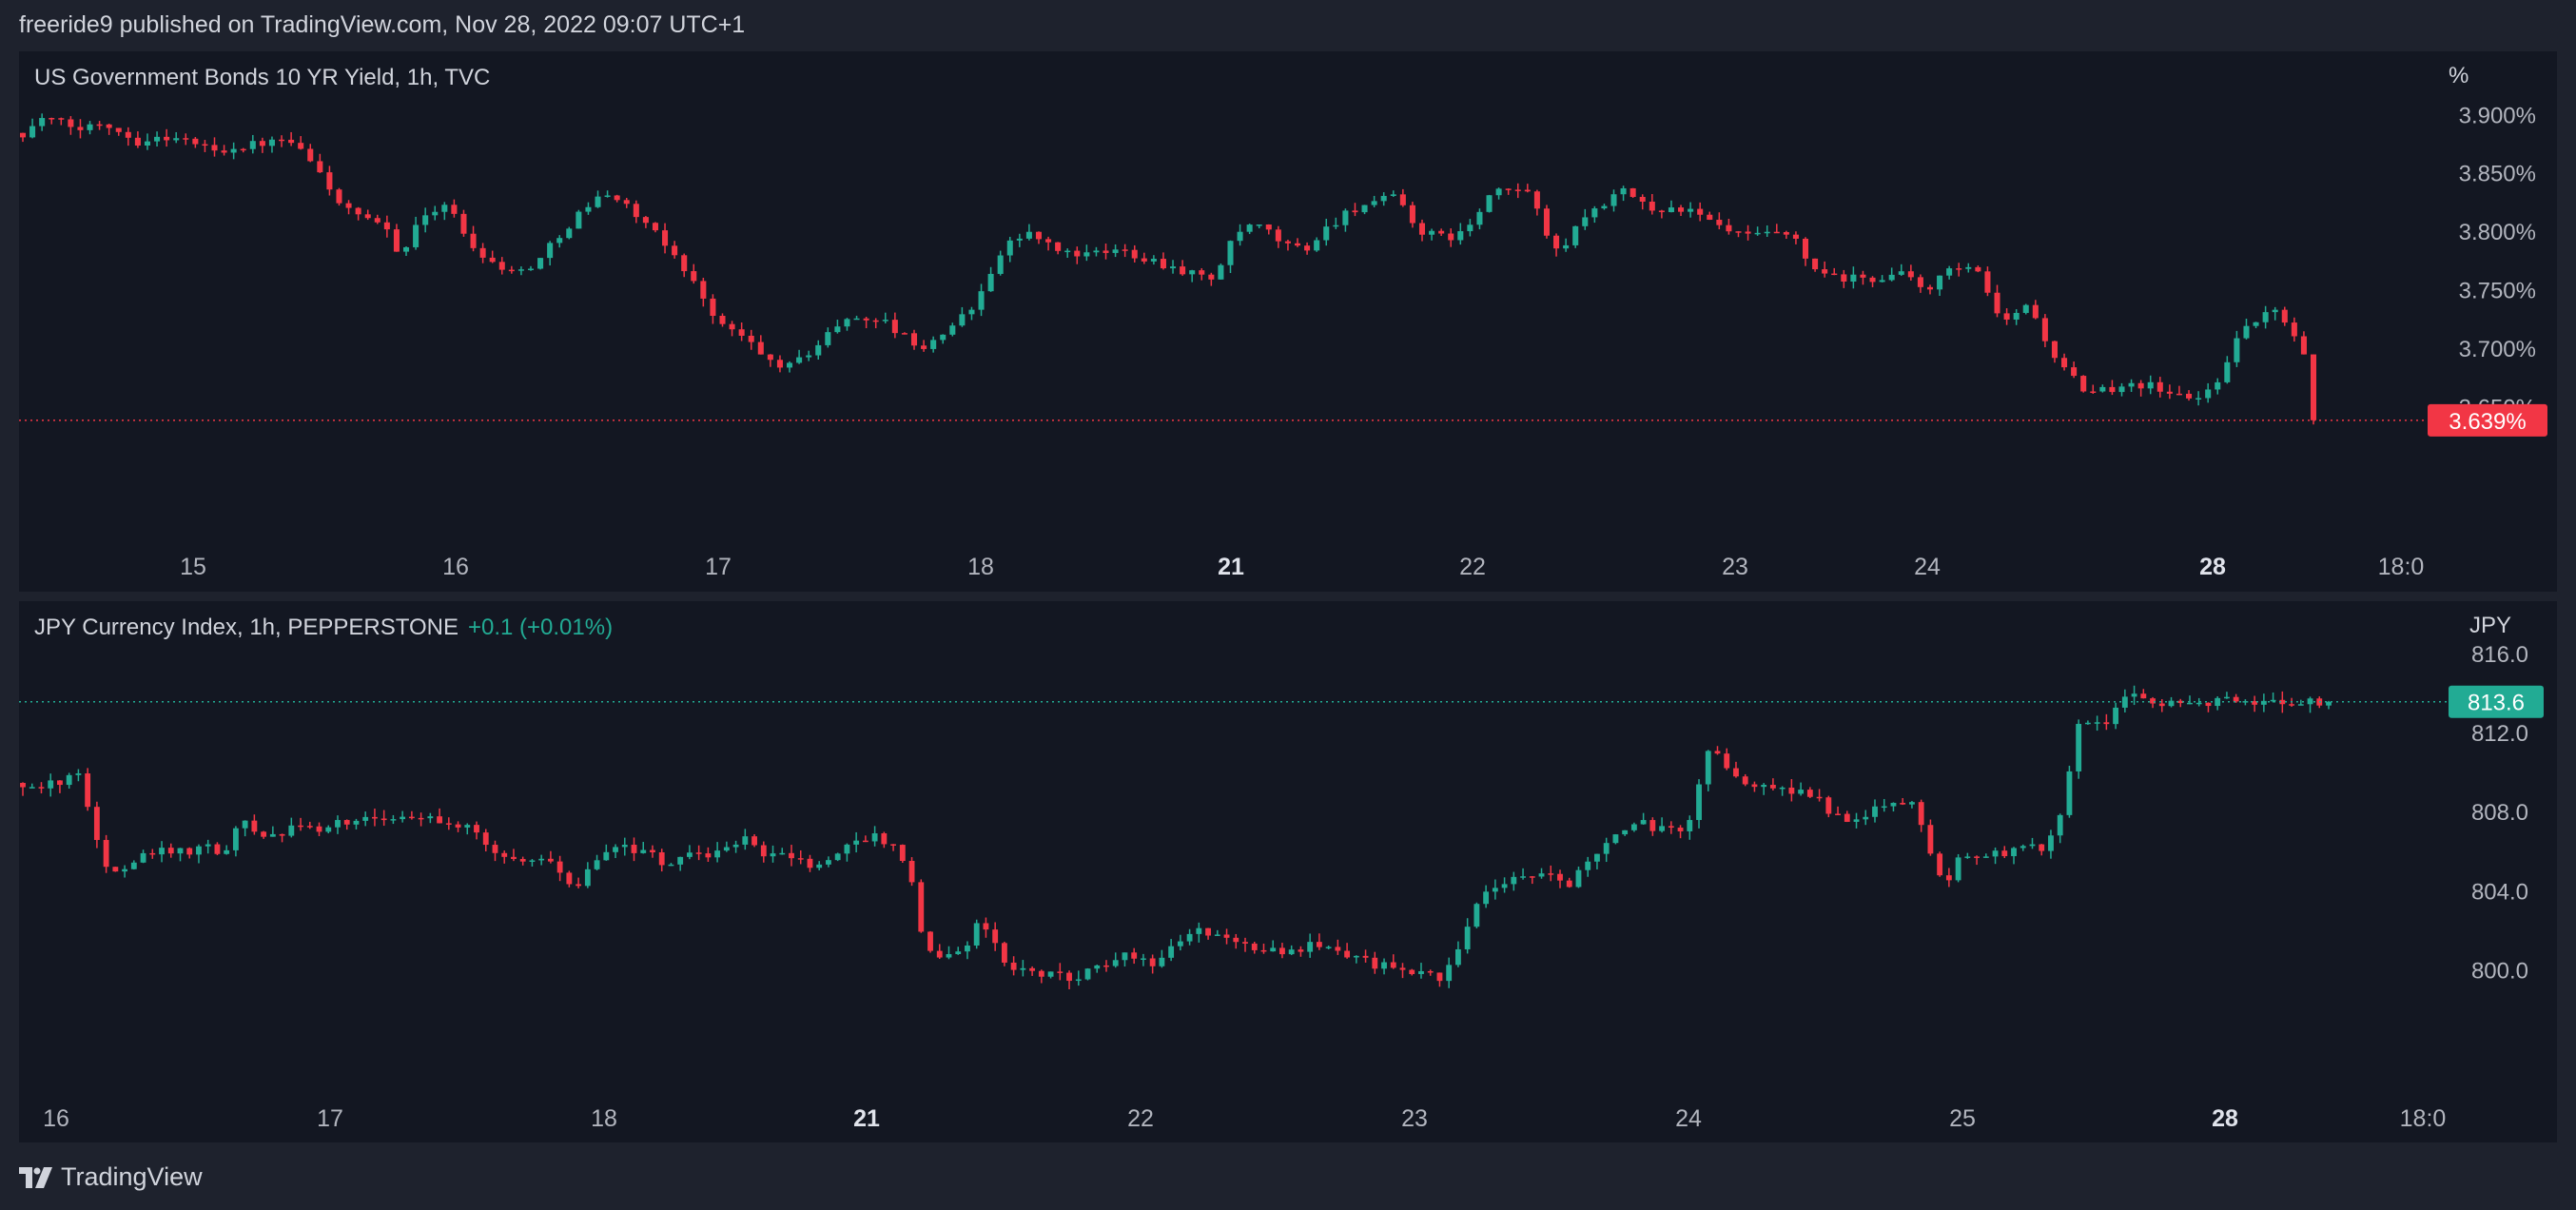 The height and width of the screenshot is (1210, 2576). I want to click on x-tick-label: 16, so click(56, 1118).